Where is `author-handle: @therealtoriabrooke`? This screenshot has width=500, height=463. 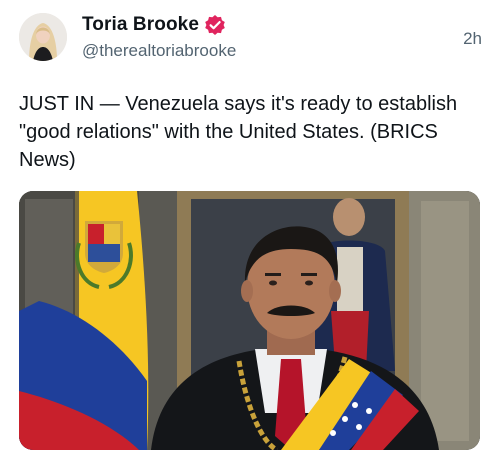 author-handle: @therealtoriabrooke is located at coordinates (159, 51).